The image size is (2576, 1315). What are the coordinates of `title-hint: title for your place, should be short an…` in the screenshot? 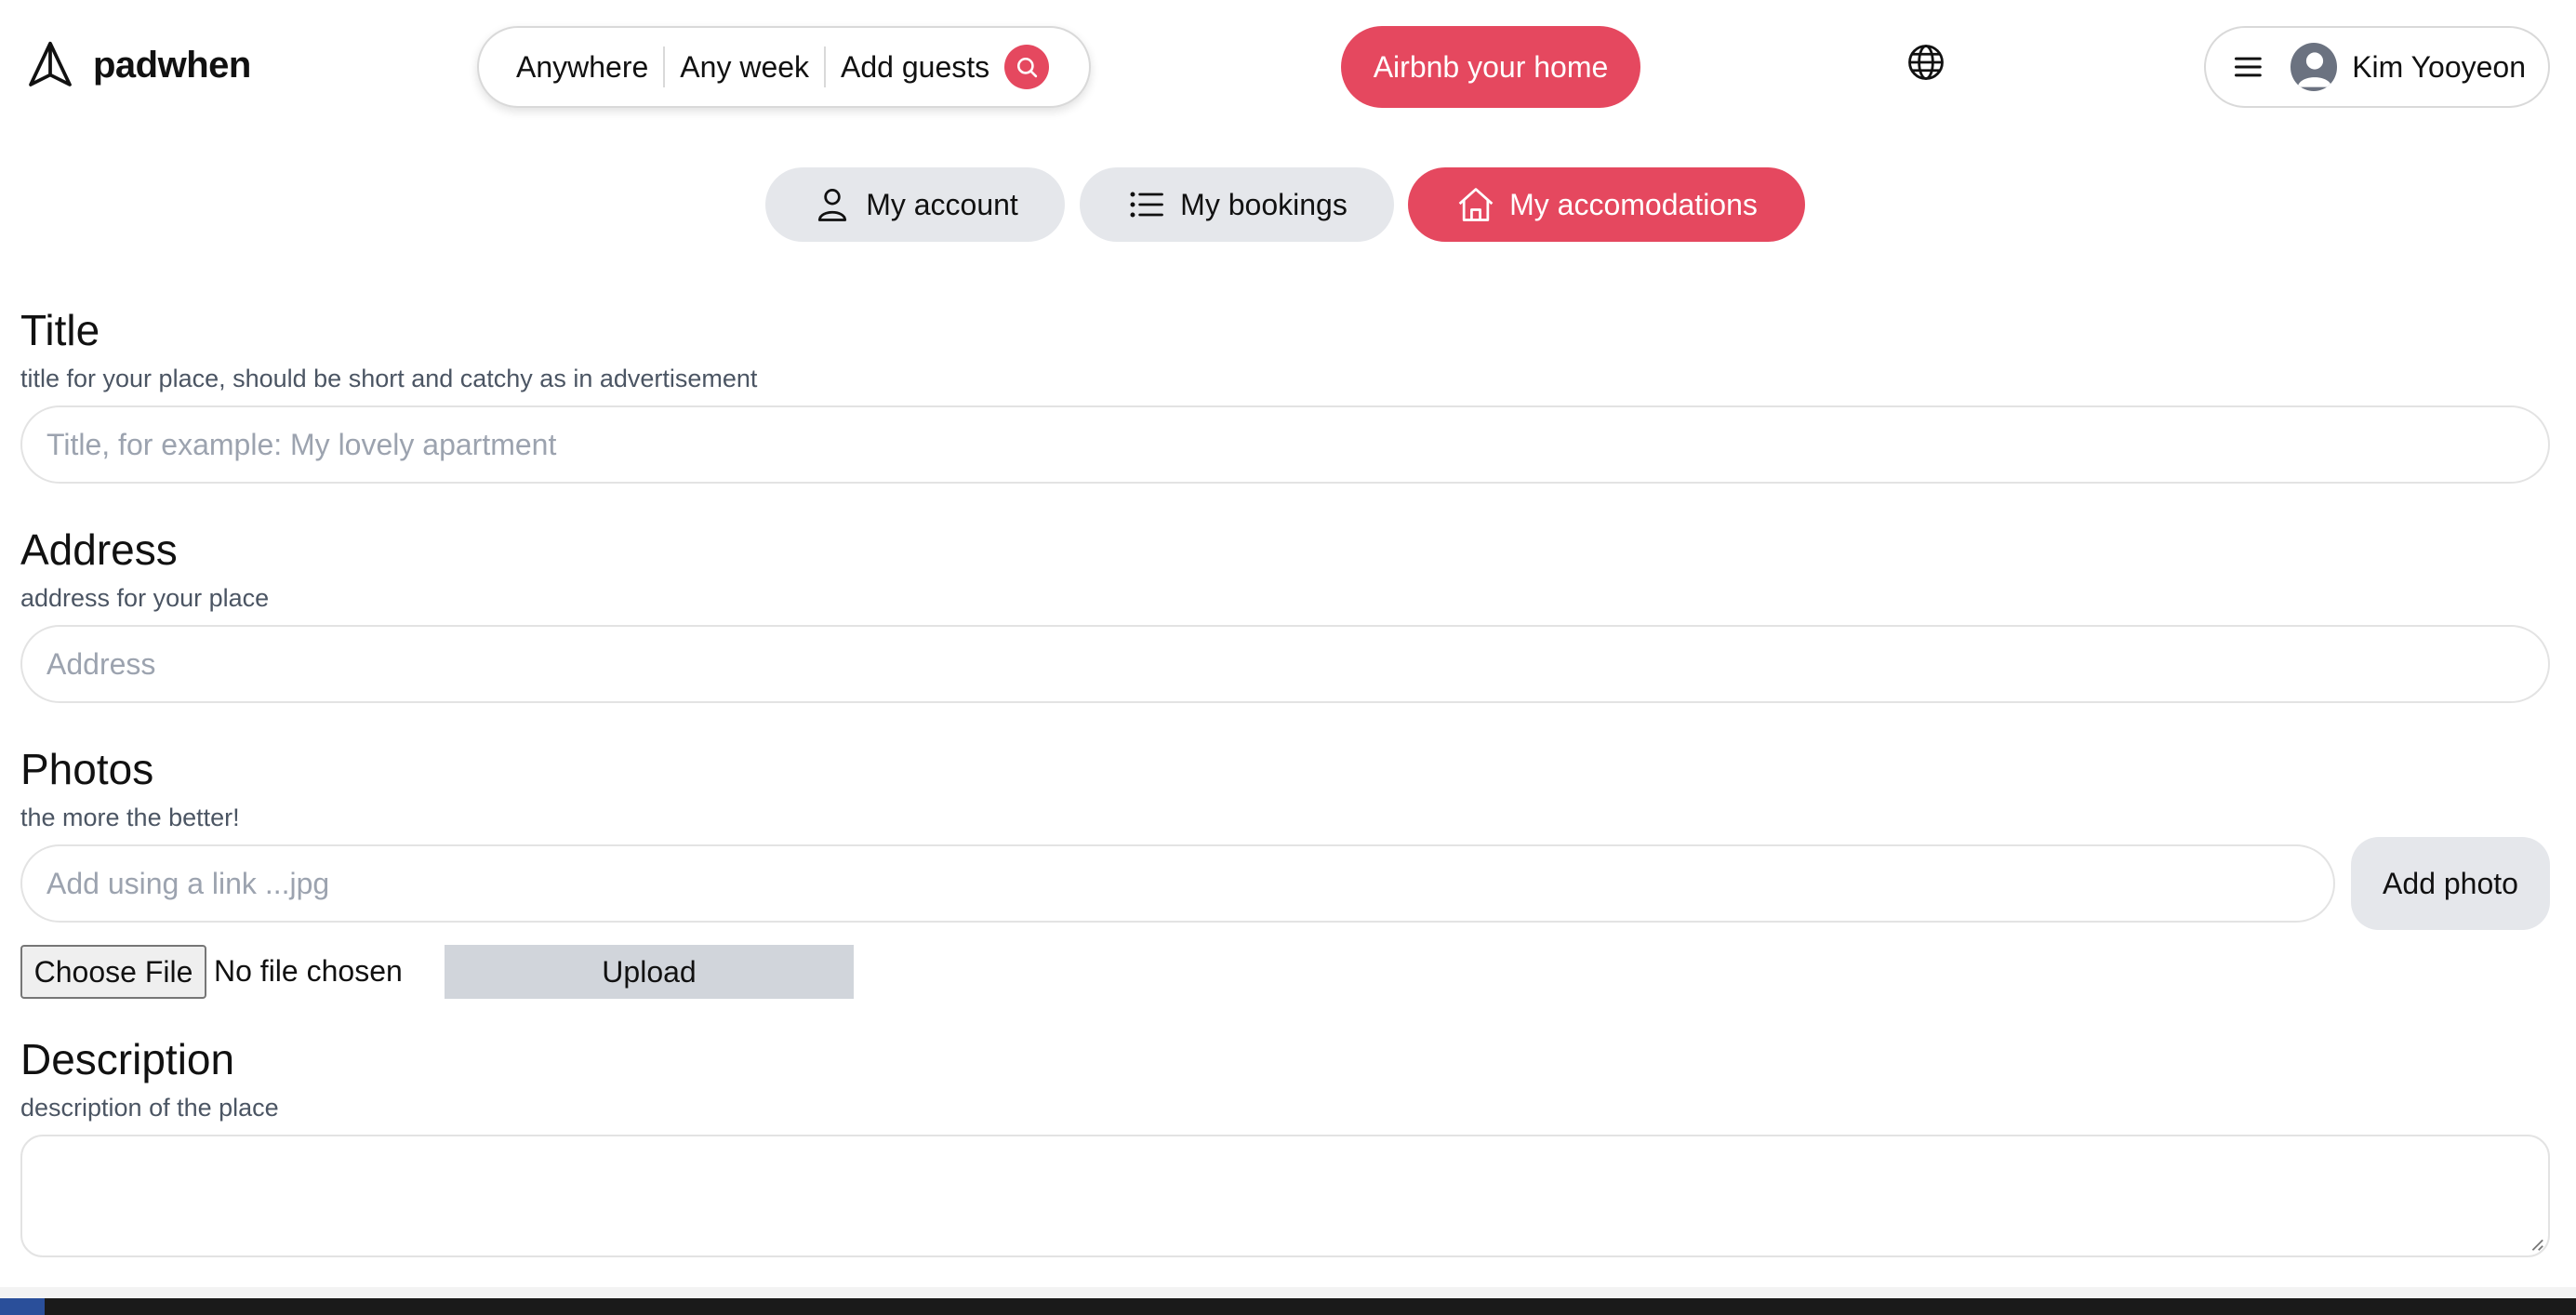 It's located at (389, 378).